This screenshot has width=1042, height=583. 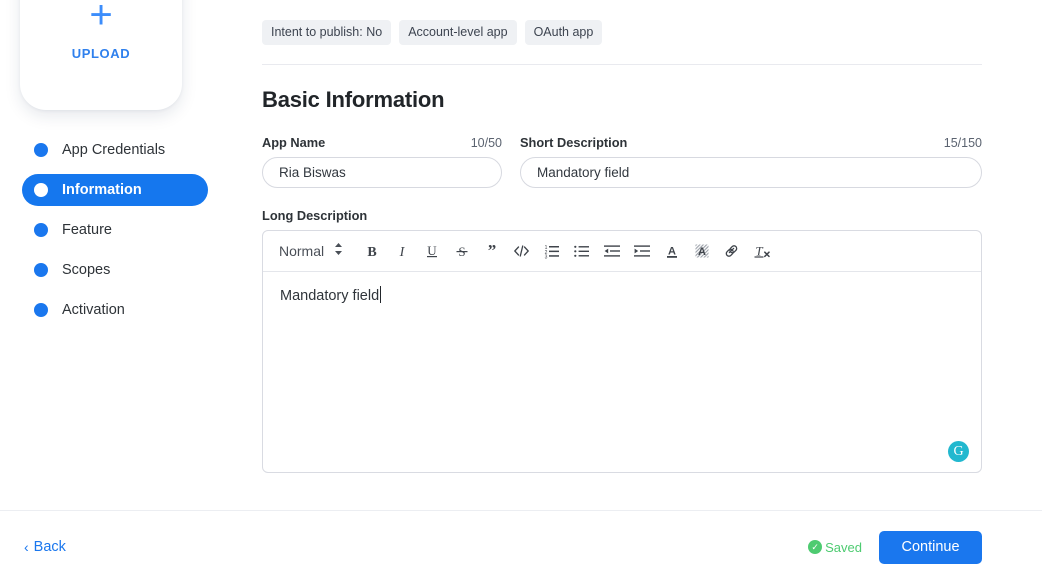 I want to click on header-divider, so click(x=622, y=64).